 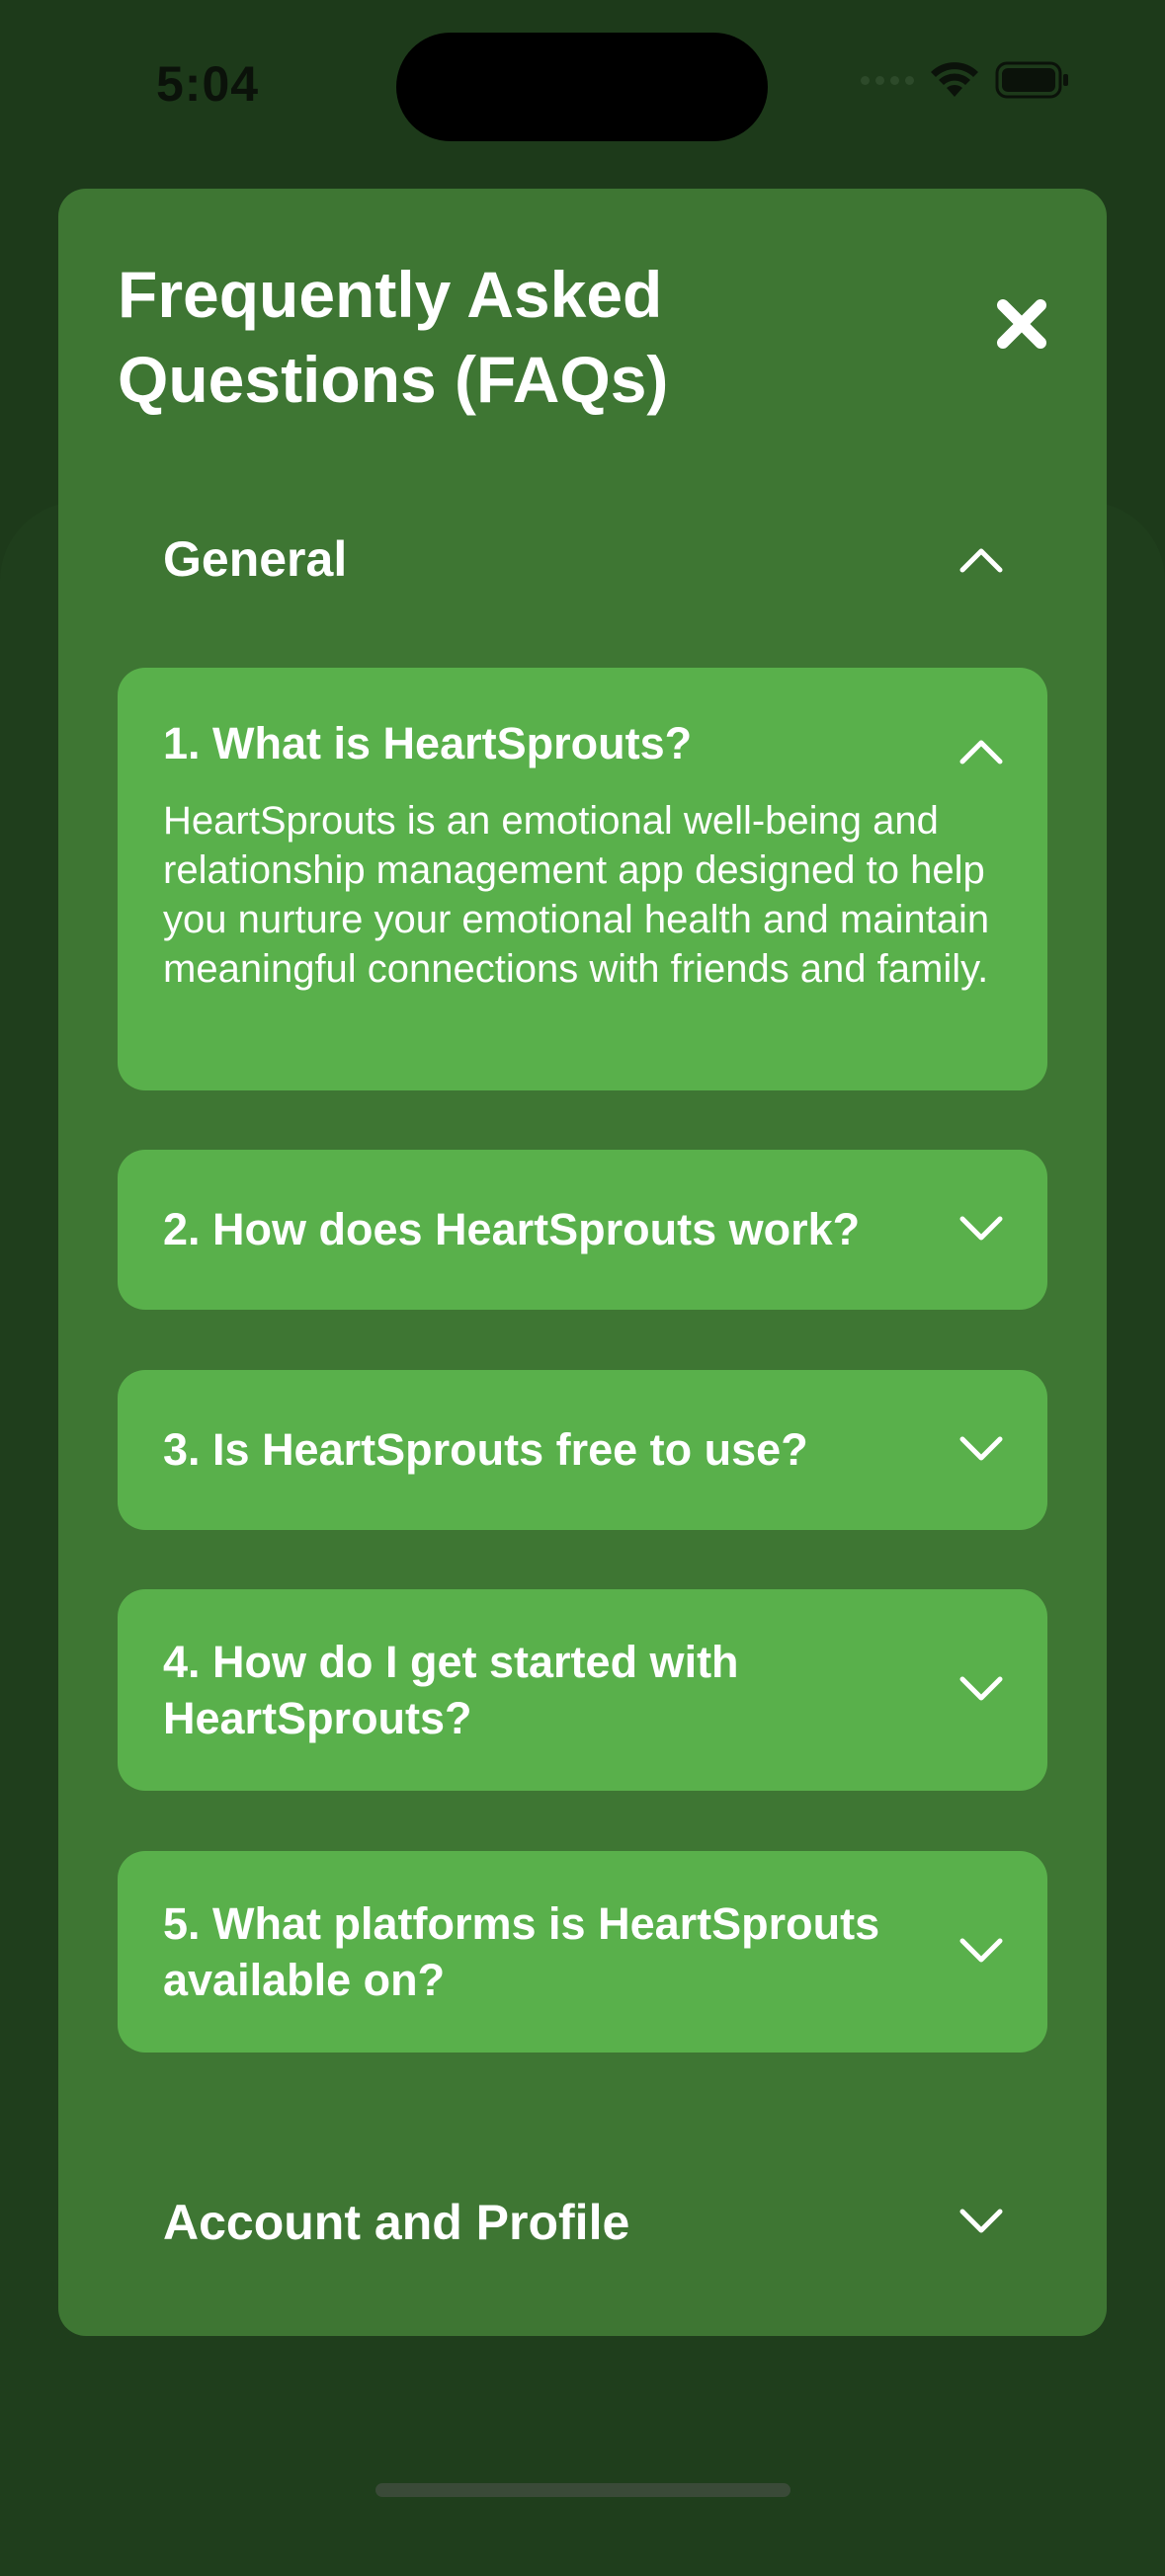 I want to click on battery-icon, so click(x=1031, y=80).